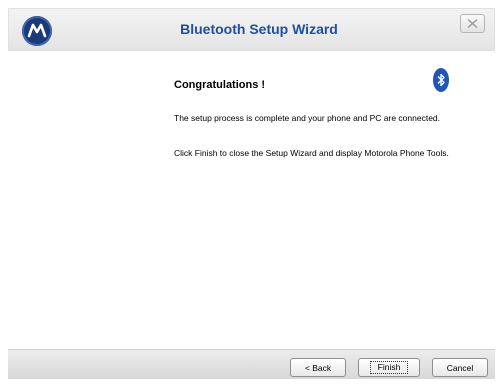 The image size is (503, 385). I want to click on back-button: < Back, so click(318, 367).